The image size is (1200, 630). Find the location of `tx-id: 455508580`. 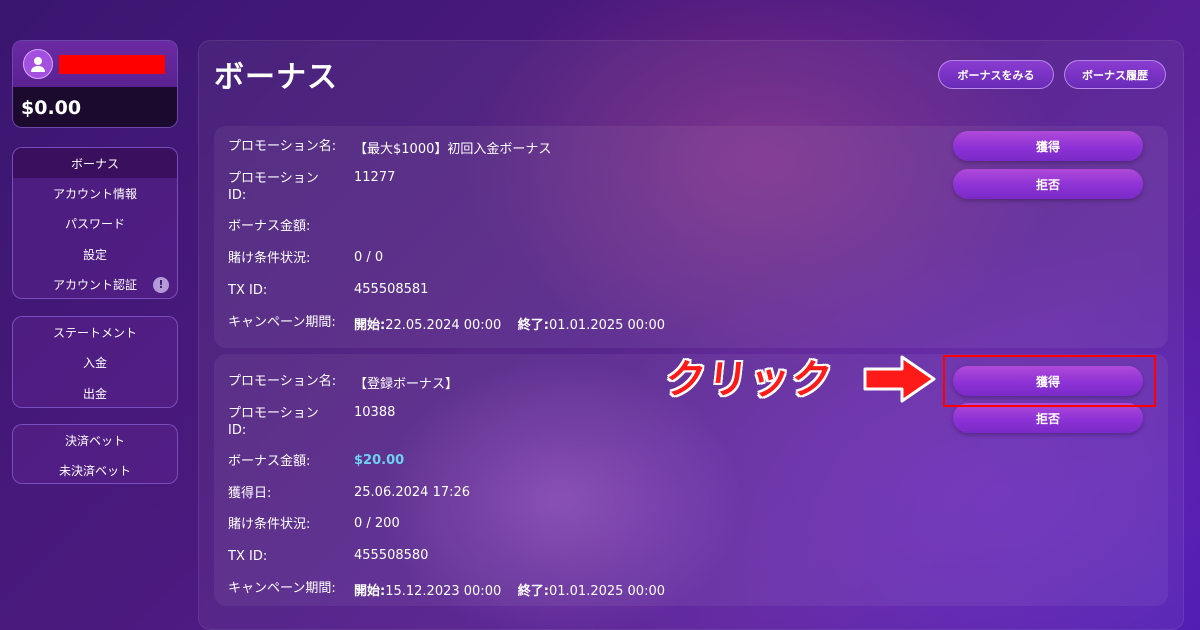

tx-id: 455508580 is located at coordinates (391, 555).